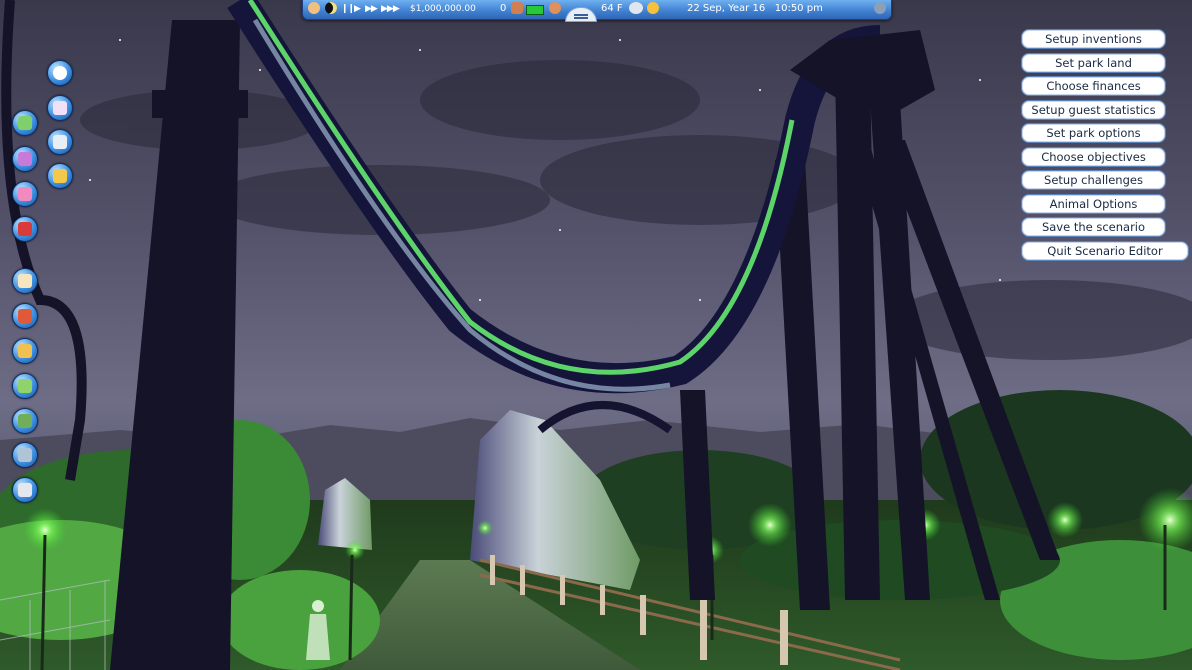  Describe the element at coordinates (755, 8) in the screenshot. I see `date-time: 22 Sep, Year 16 10:50 pm` at that location.